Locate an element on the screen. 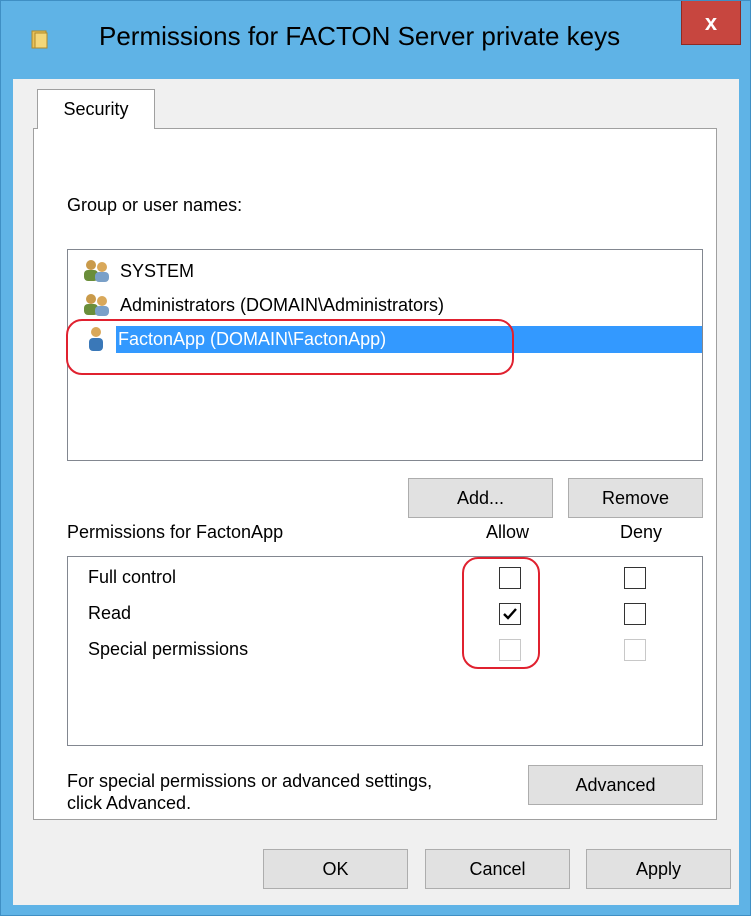 The height and width of the screenshot is (916, 751). list-item-system: SYSTEM is located at coordinates (385, 271).